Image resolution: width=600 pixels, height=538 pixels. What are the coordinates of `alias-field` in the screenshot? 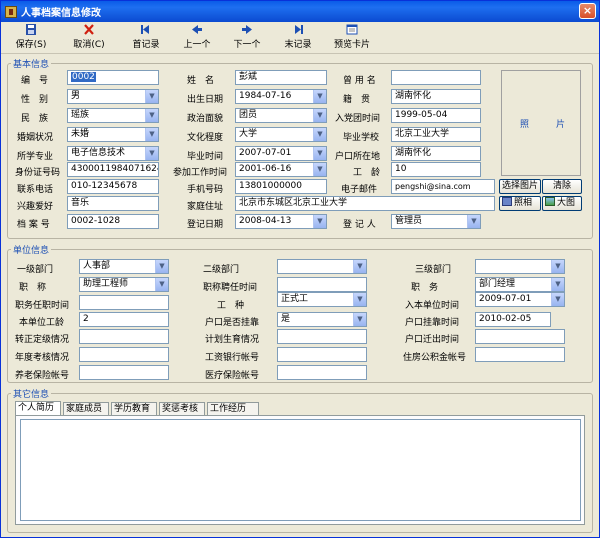 It's located at (436, 77).